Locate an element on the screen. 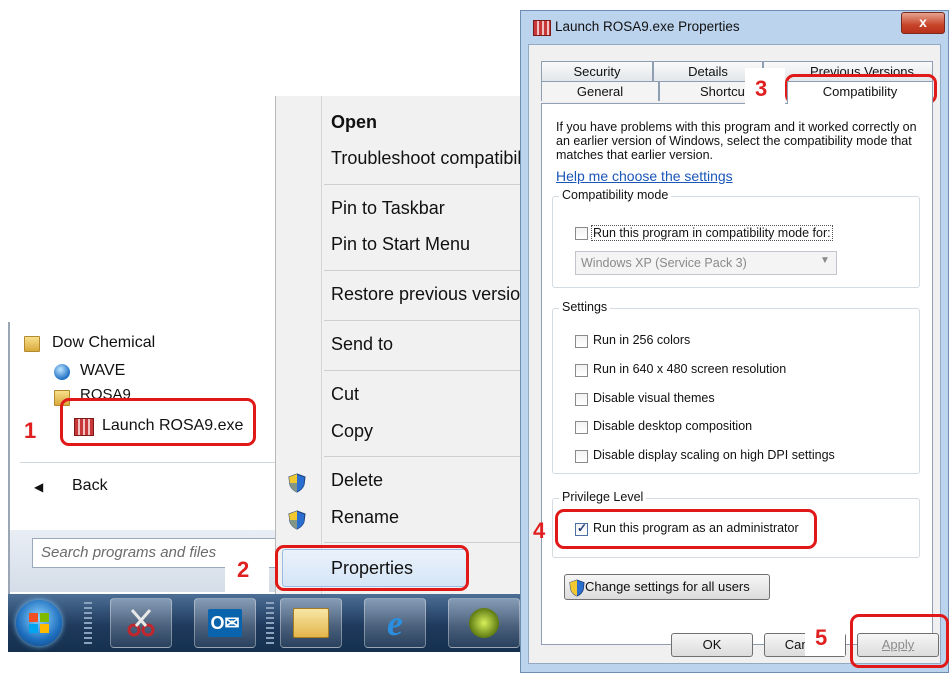  taskbar: O✉ e is located at coordinates (264, 623).